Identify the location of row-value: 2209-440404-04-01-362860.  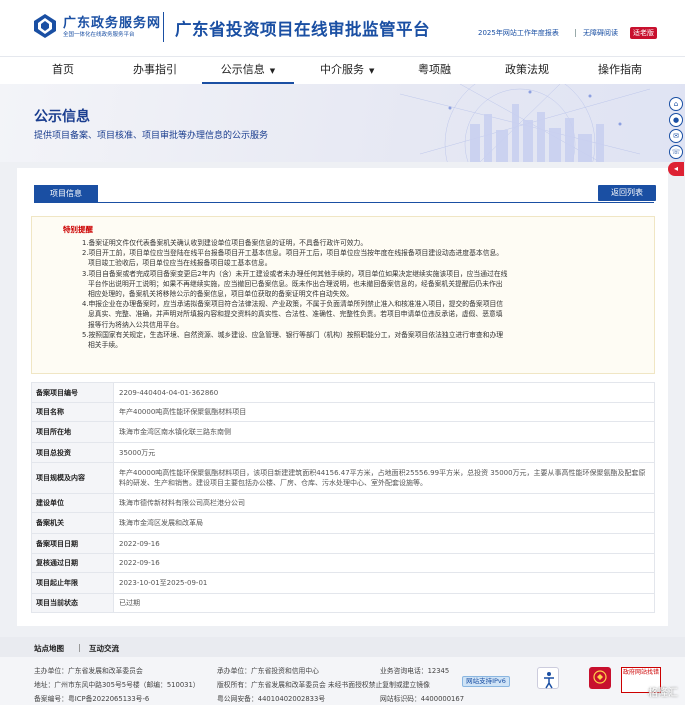
(384, 392).